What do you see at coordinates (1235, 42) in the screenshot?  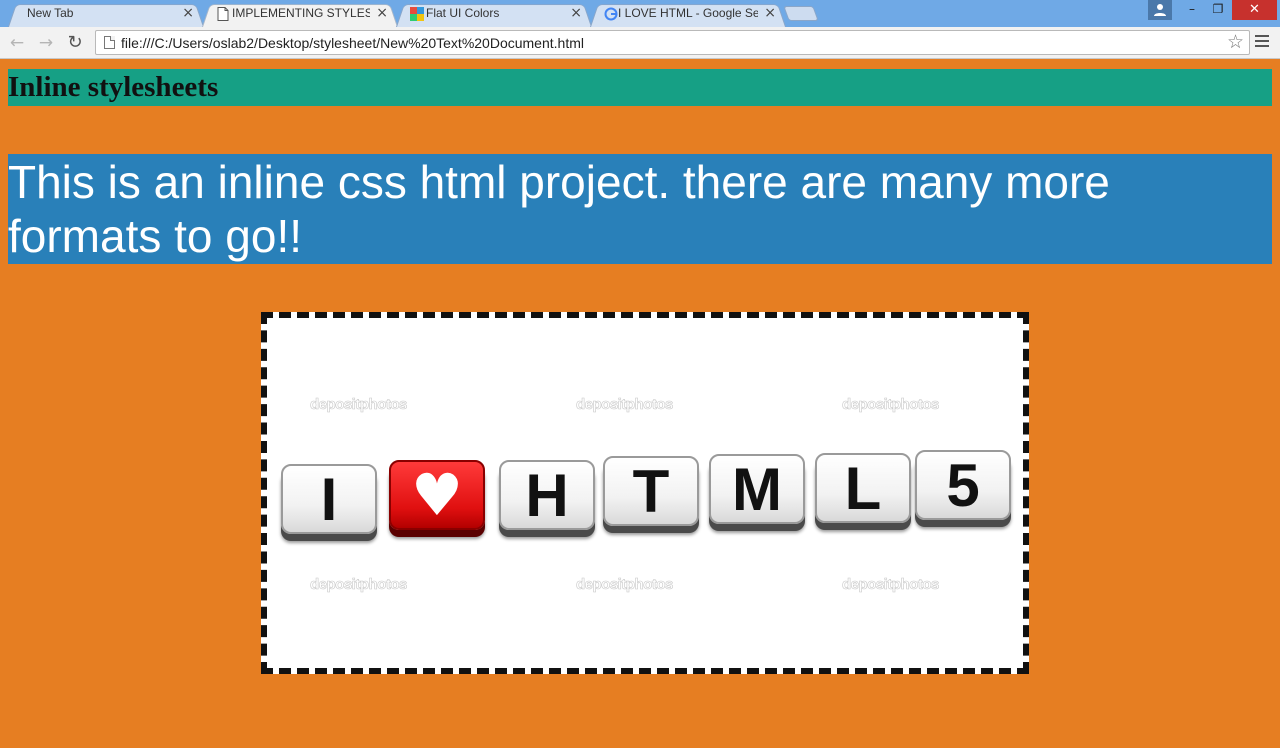 I see `bookmark-star-icon: ☆` at bounding box center [1235, 42].